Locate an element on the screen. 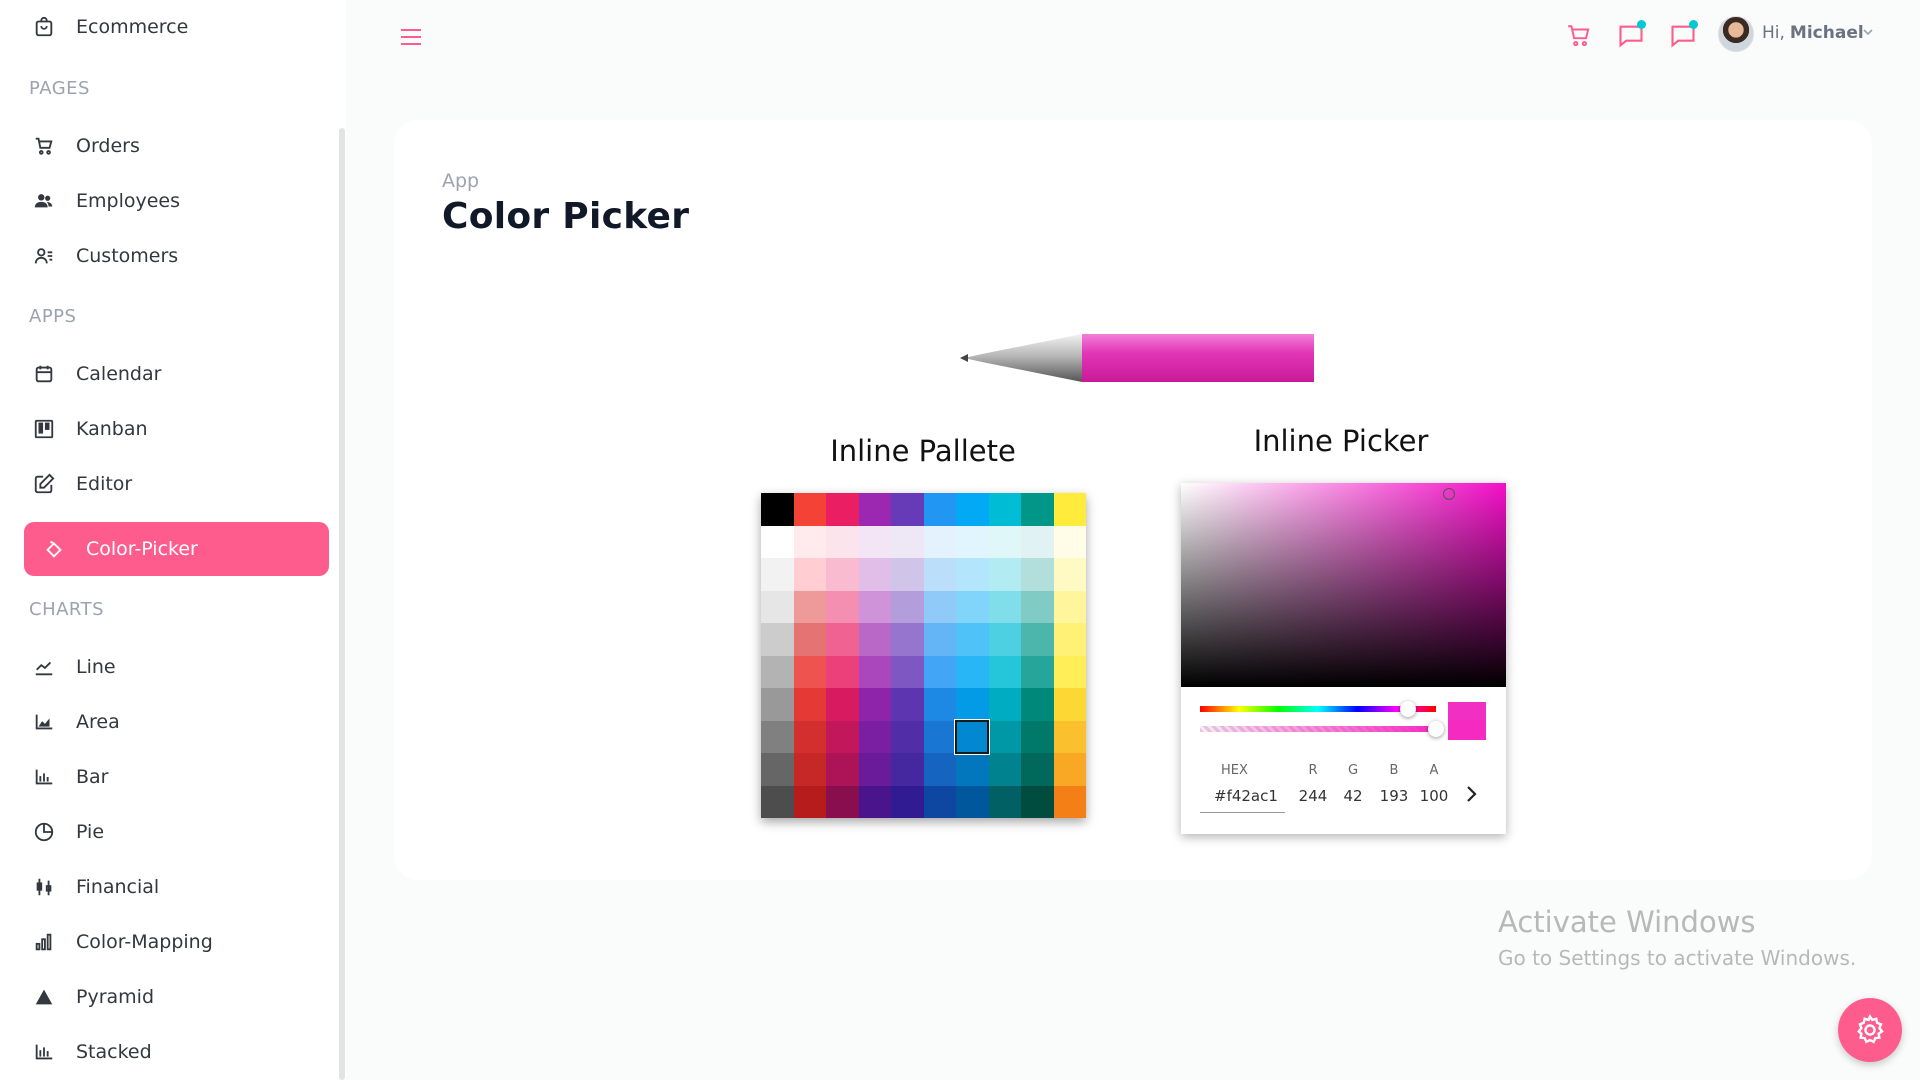 The width and height of the screenshot is (1920, 1080). sidebar-item-pie: Pie is located at coordinates (165, 832).